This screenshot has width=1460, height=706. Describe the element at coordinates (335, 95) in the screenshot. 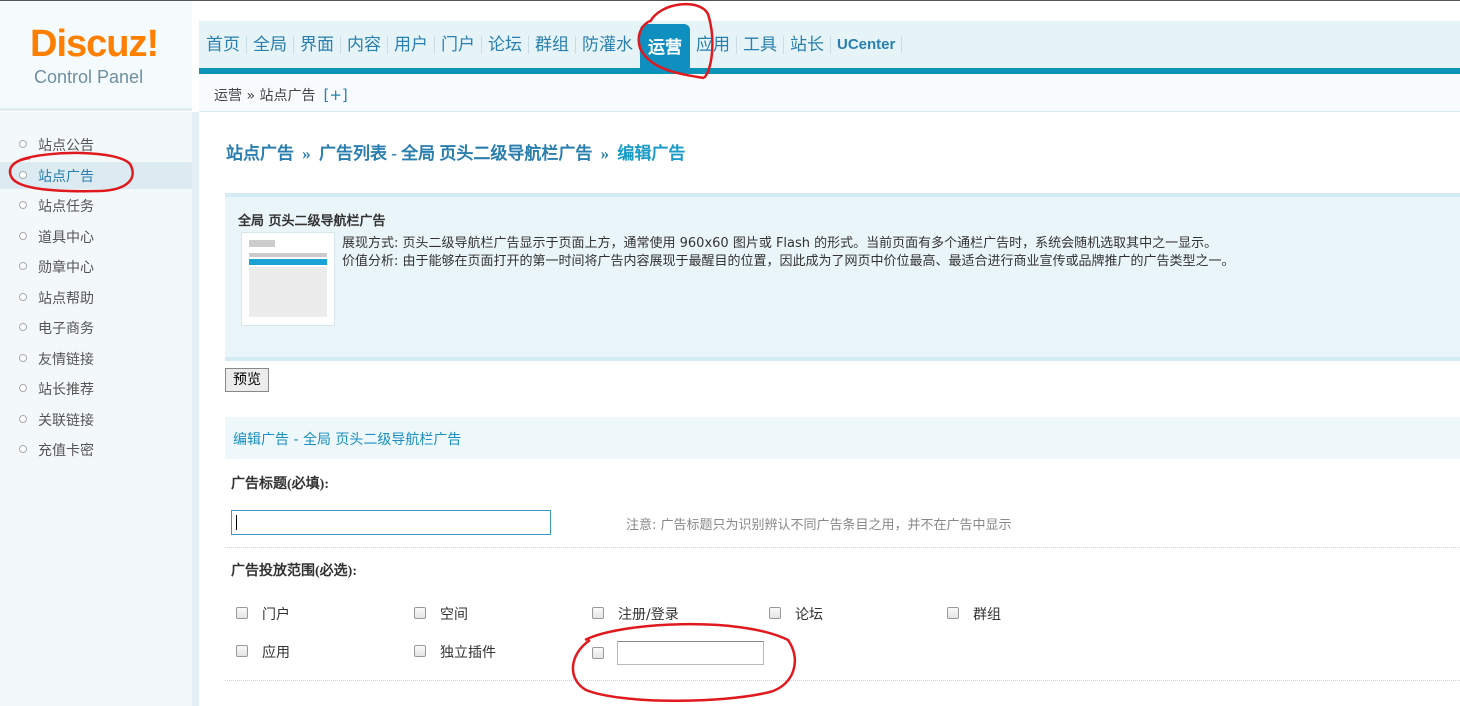

I see `breadcrumb-expand-button: [+]` at that location.